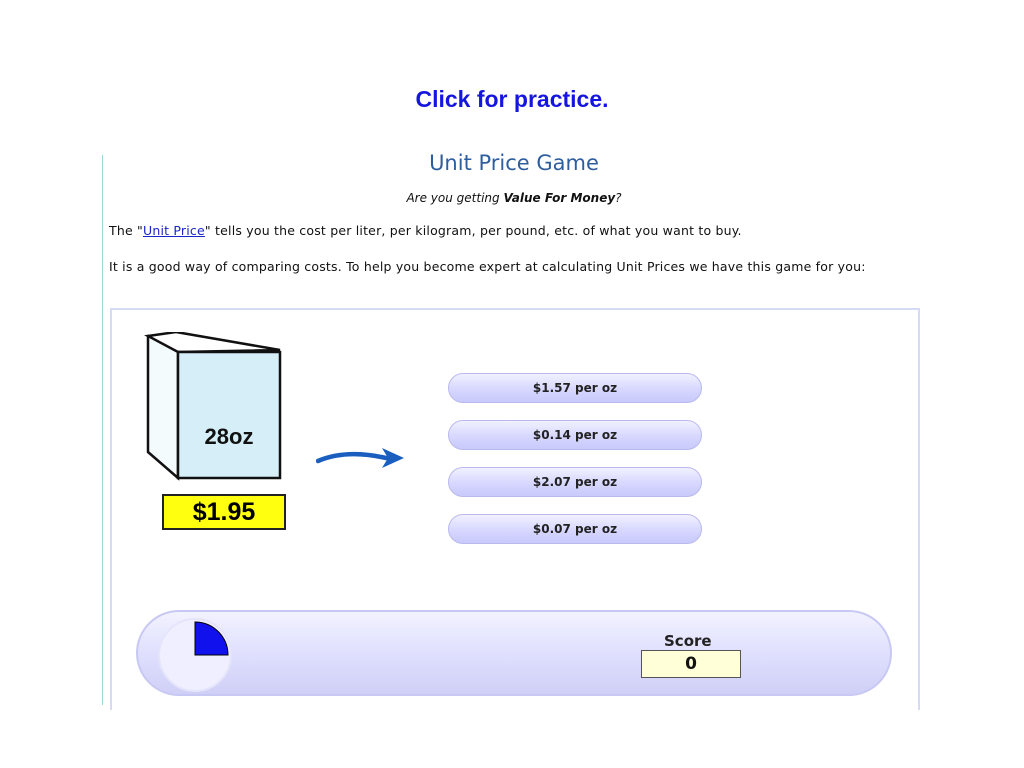  I want to click on practice-link: Click for practice., so click(512, 99).